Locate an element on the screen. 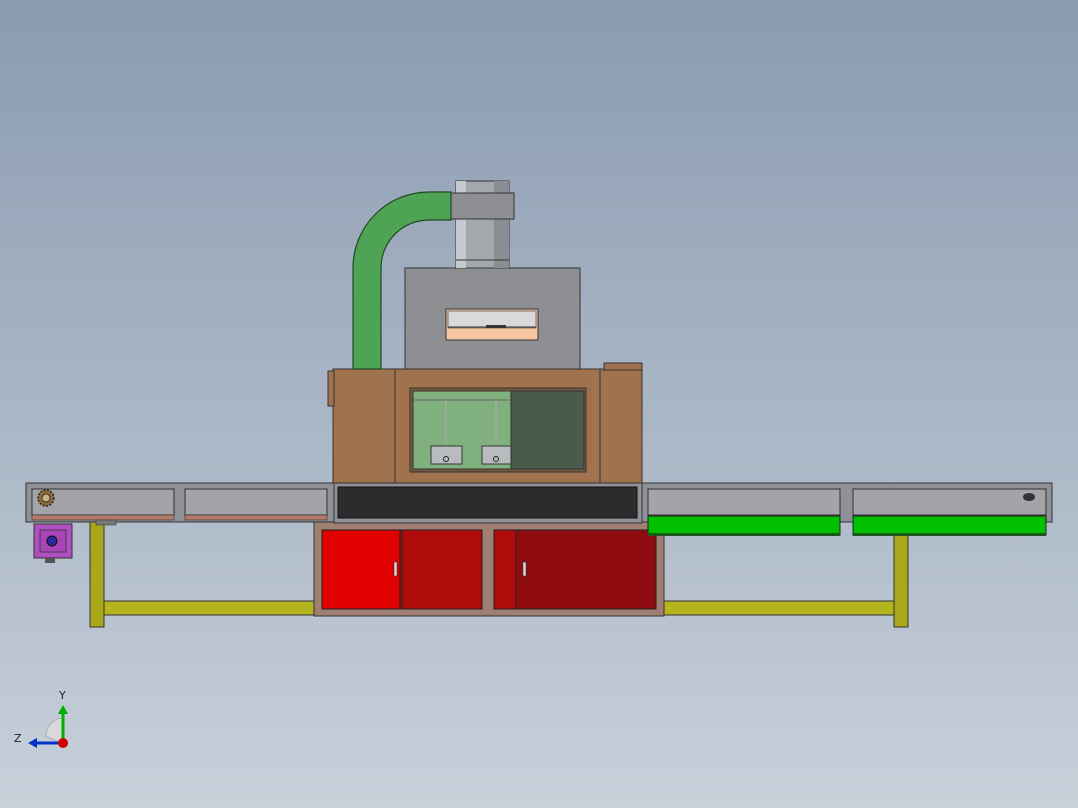 The height and width of the screenshot is (808, 1078). input-conveyor is located at coordinates (180, 504).